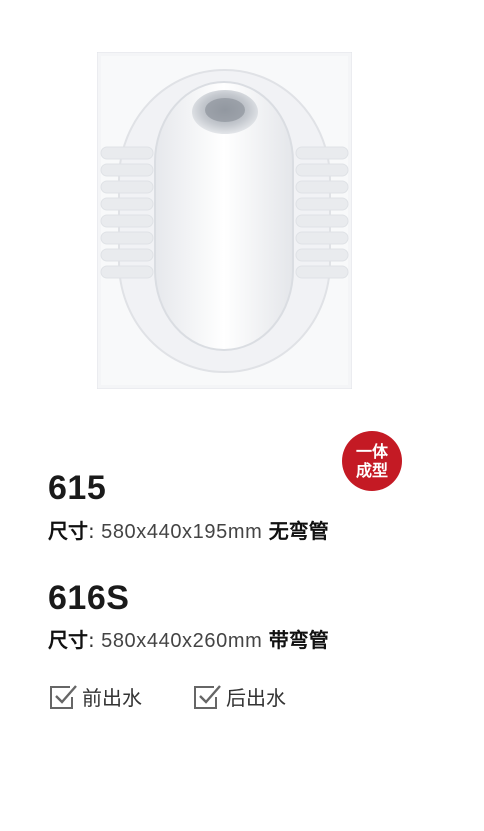  I want to click on spec-dimensions: 580x440x260mm, so click(182, 641).